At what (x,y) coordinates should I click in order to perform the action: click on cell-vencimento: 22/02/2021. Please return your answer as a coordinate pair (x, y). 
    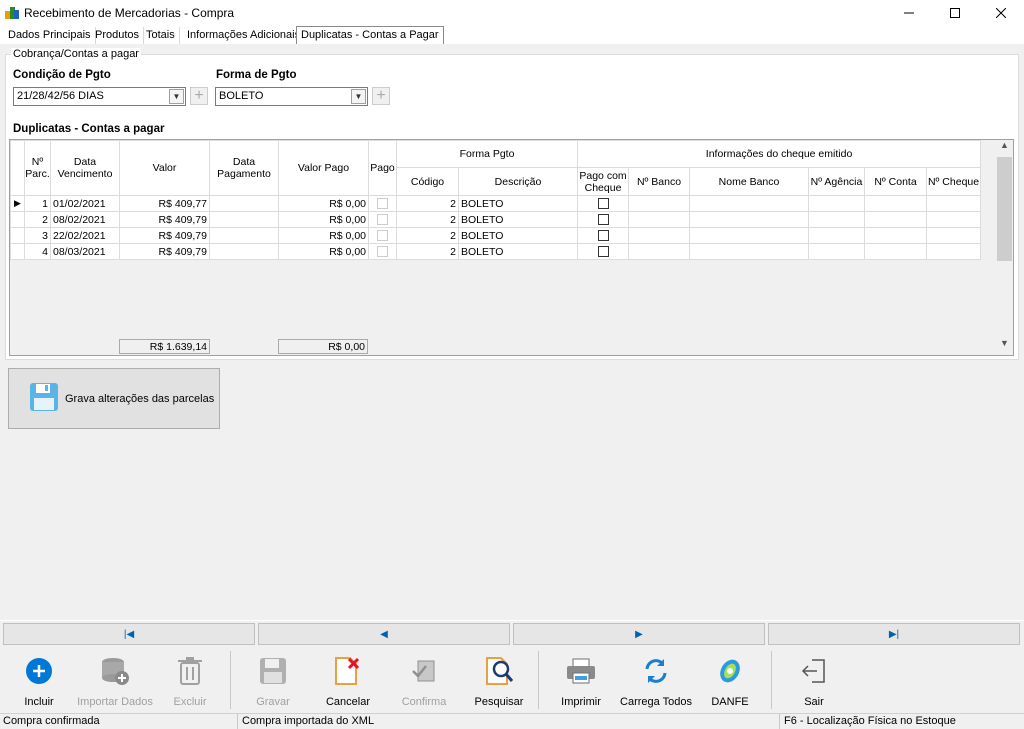
    Looking at the image, I should click on (85, 235).